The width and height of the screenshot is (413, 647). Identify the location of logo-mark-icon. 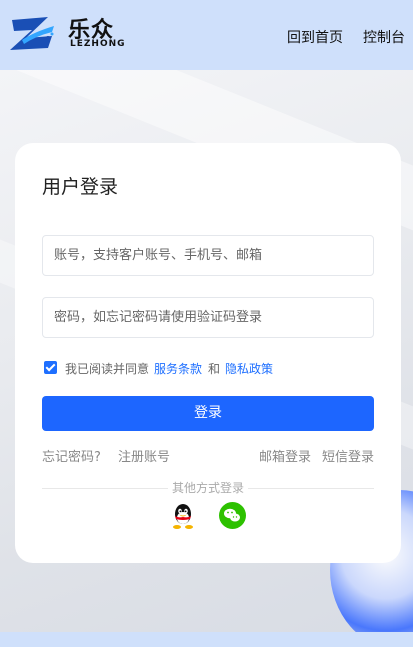
(32, 33).